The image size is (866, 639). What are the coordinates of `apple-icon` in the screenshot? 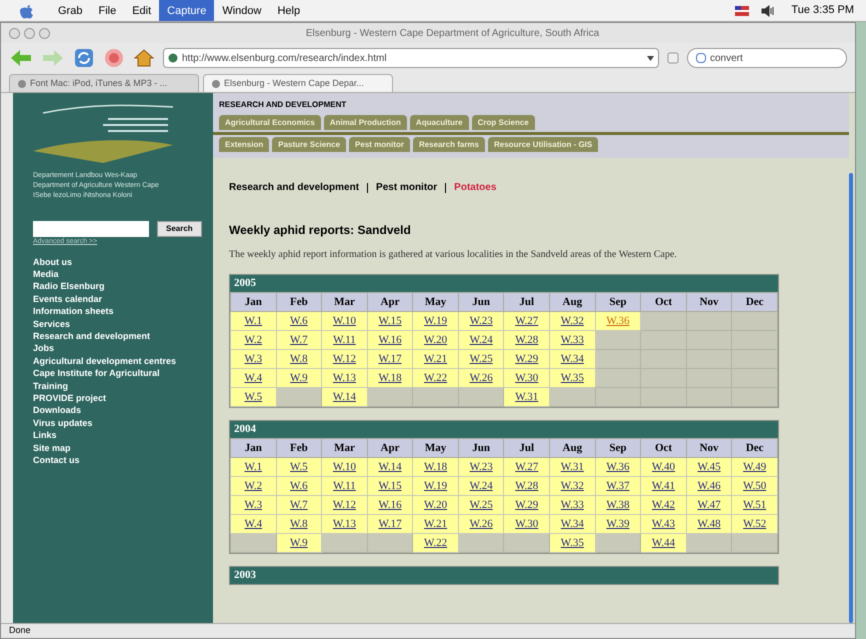 It's located at (27, 10).